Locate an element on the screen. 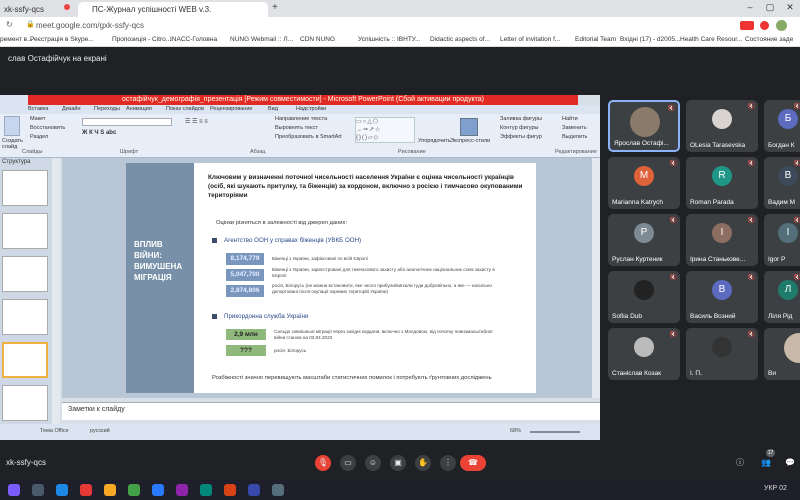  arrange-button: Упорядочить is located at coordinates (434, 141).